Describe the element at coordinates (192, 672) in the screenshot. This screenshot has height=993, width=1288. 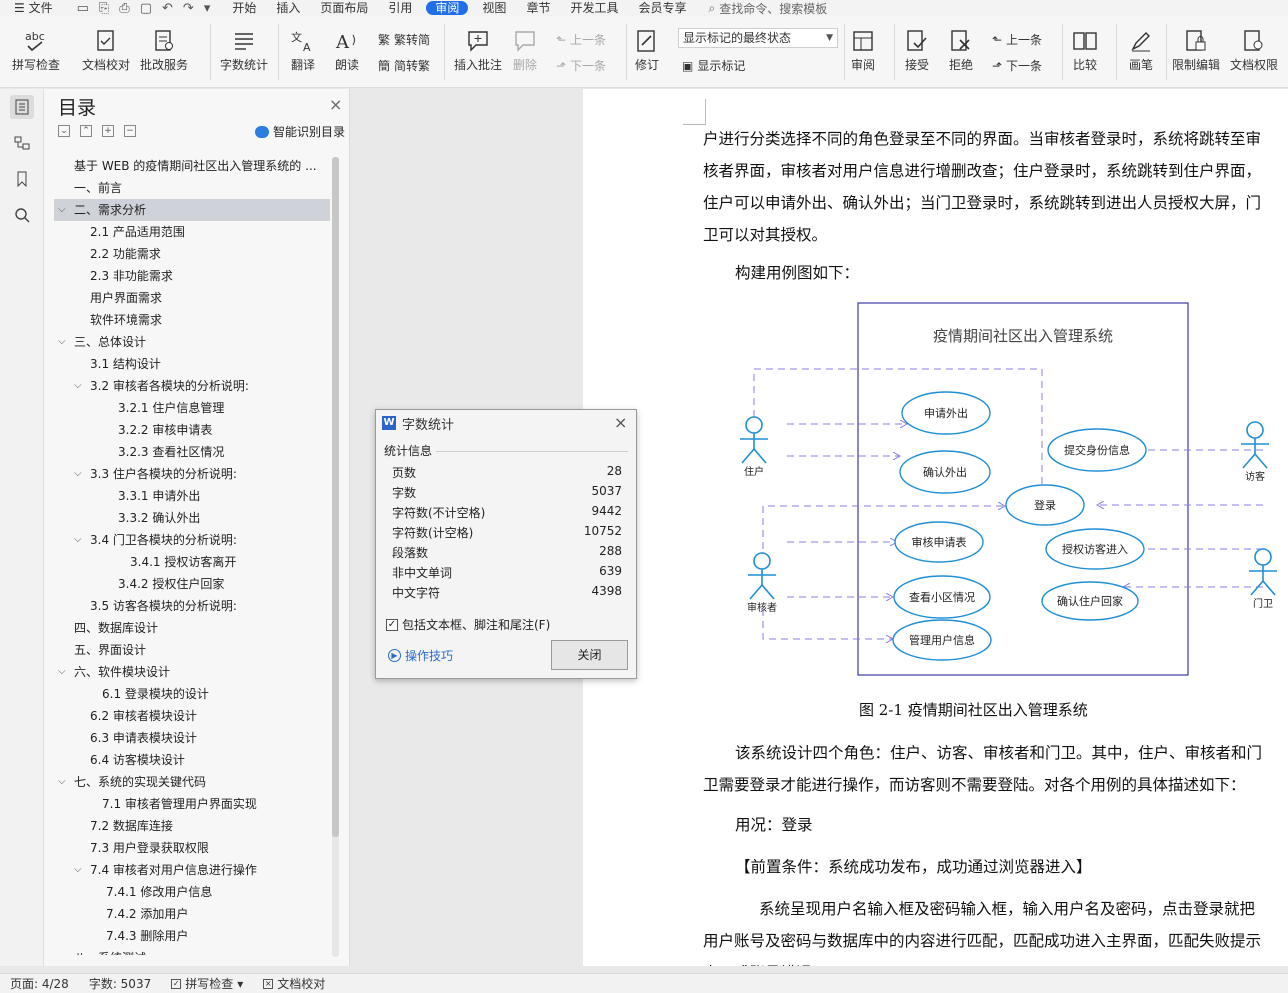
I see `toc-item: ⌵ 六、软件模块设计` at that location.